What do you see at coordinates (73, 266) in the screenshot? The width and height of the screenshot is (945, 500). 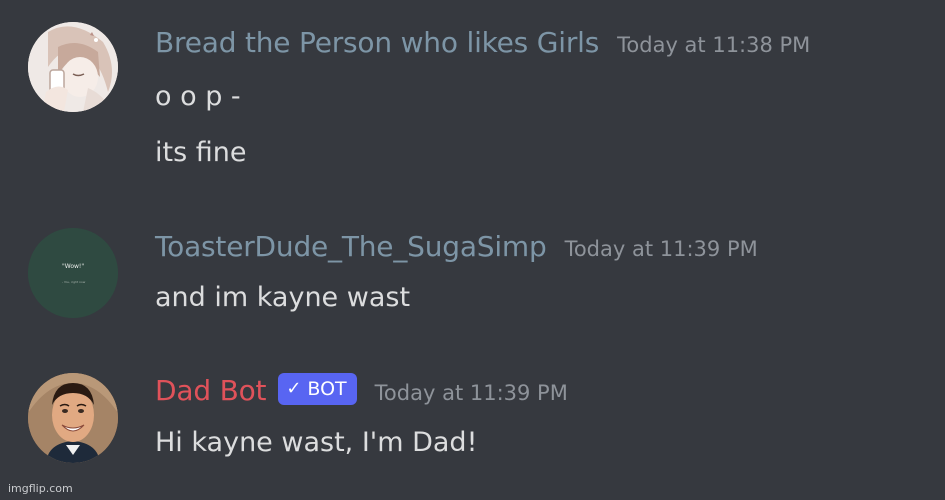 I see `avatar-quote: "Wow!"` at bounding box center [73, 266].